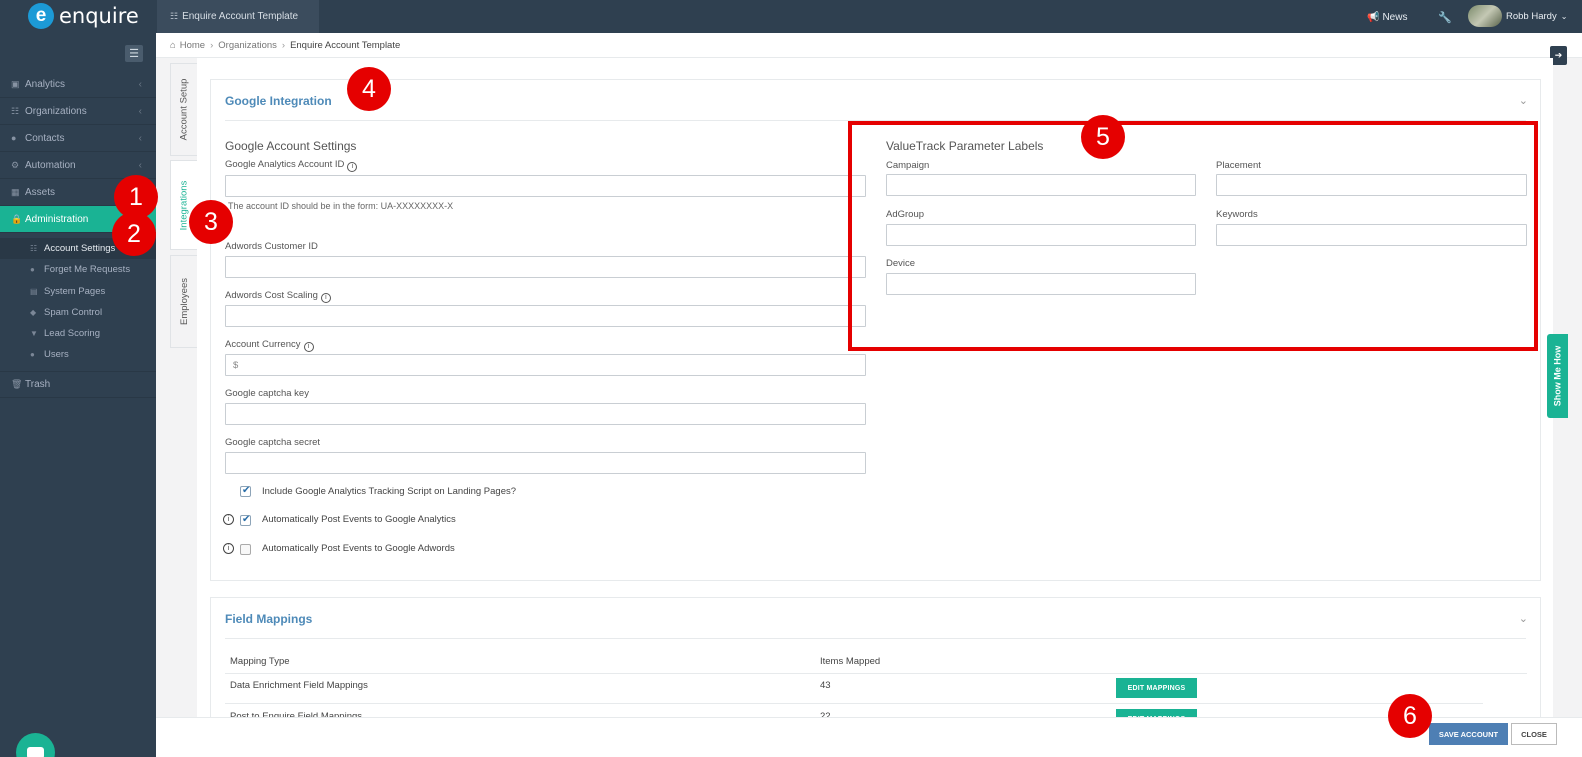 This screenshot has height=757, width=1582. What do you see at coordinates (1468, 734) in the screenshot?
I see `save-account-button: SAVE ACCOUNT` at bounding box center [1468, 734].